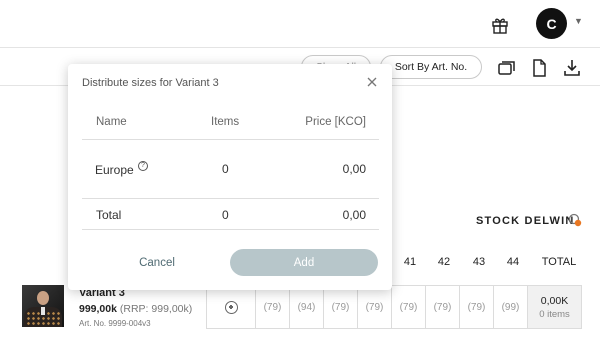 The width and height of the screenshot is (600, 340). What do you see at coordinates (500, 25) in the screenshot?
I see `gift-icon` at bounding box center [500, 25].